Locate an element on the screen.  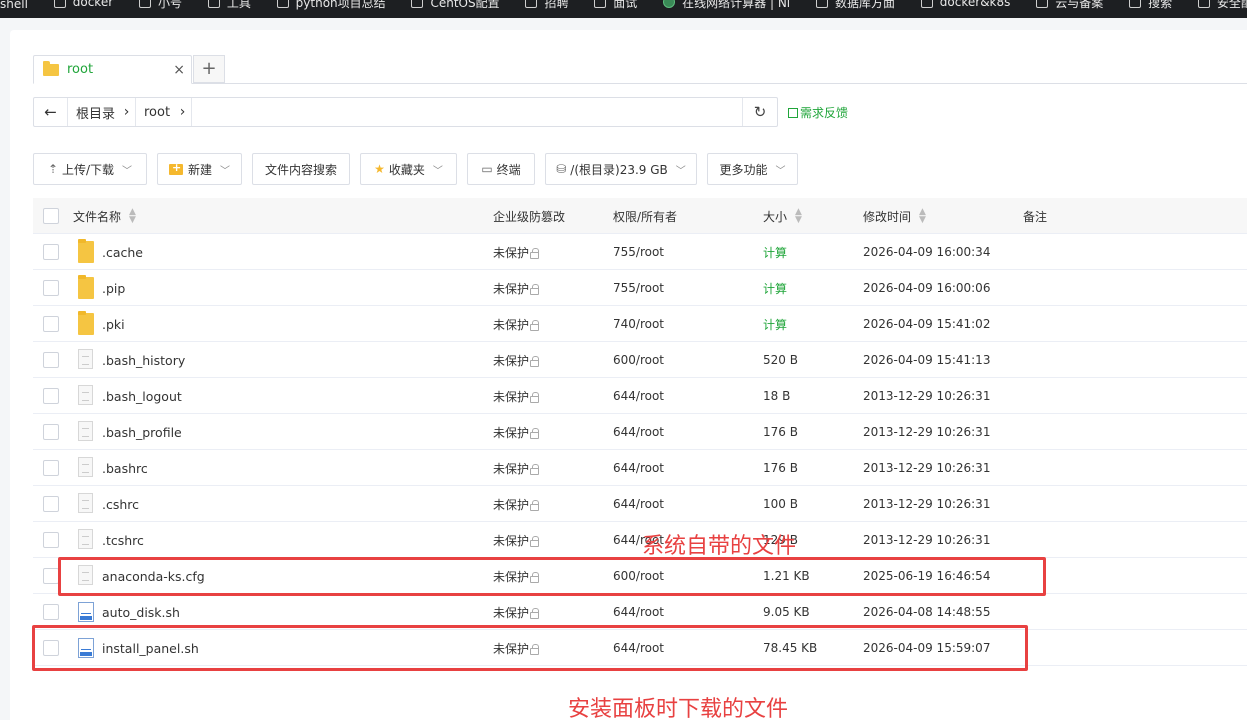
table-row: .cache 未保护 755/root 计算 2026-04-09 16:00:34 is located at coordinates (640, 252).